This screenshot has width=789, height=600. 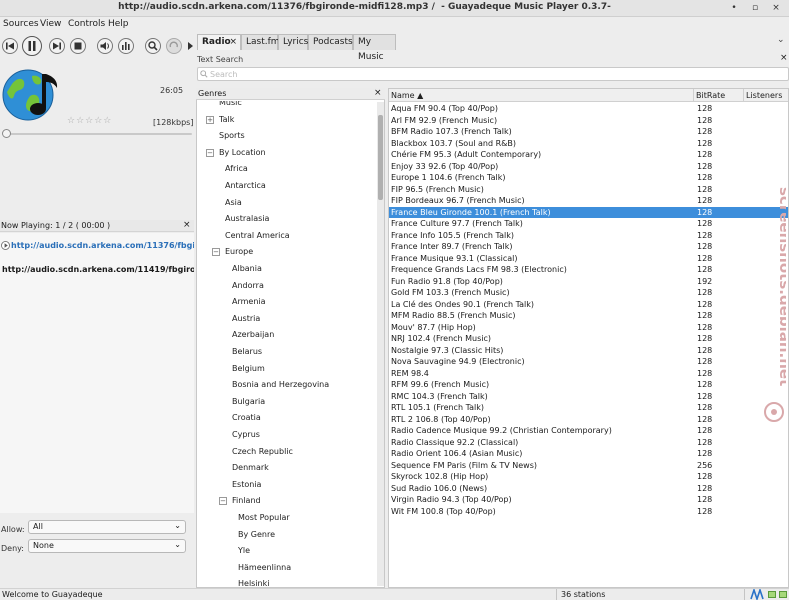 I want to click on repeat-icon, so click(x=174, y=46).